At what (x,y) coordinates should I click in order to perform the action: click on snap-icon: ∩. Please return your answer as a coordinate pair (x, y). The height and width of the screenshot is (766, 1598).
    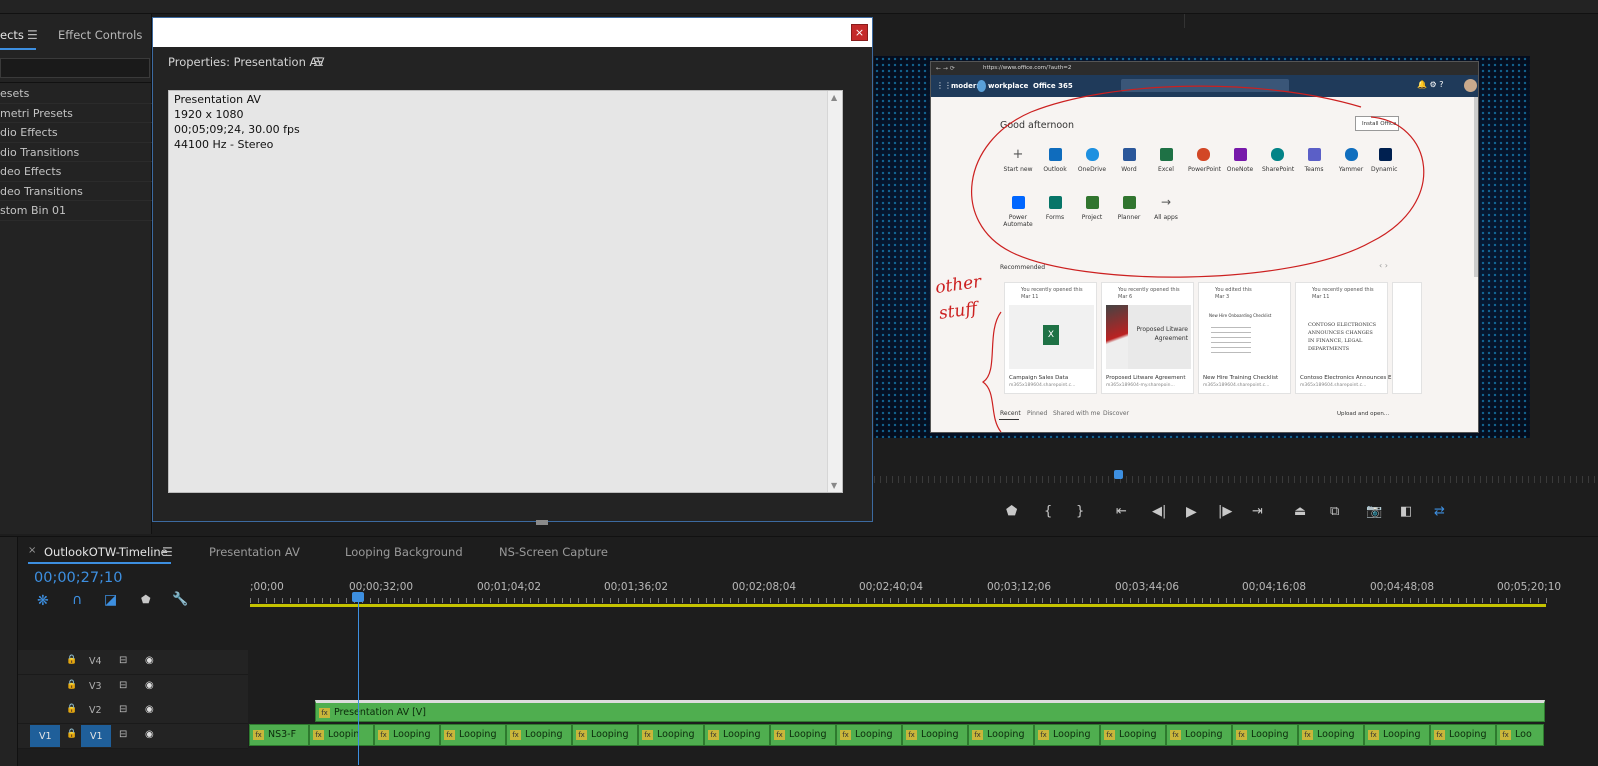
    Looking at the image, I should click on (77, 600).